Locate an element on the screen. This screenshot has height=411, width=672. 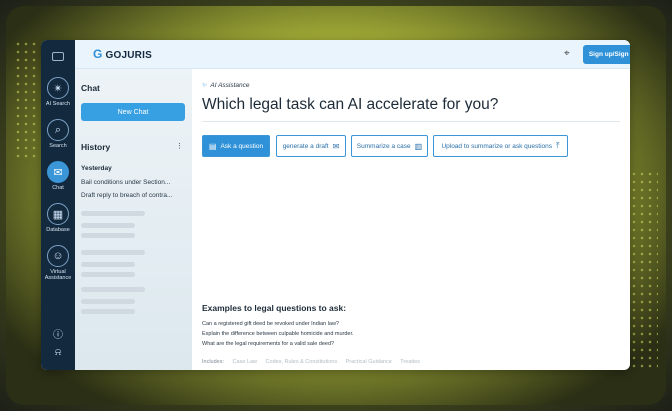
top-header: G GOJURIS ⌖ Sign up/Sign In is located at coordinates (352, 54).